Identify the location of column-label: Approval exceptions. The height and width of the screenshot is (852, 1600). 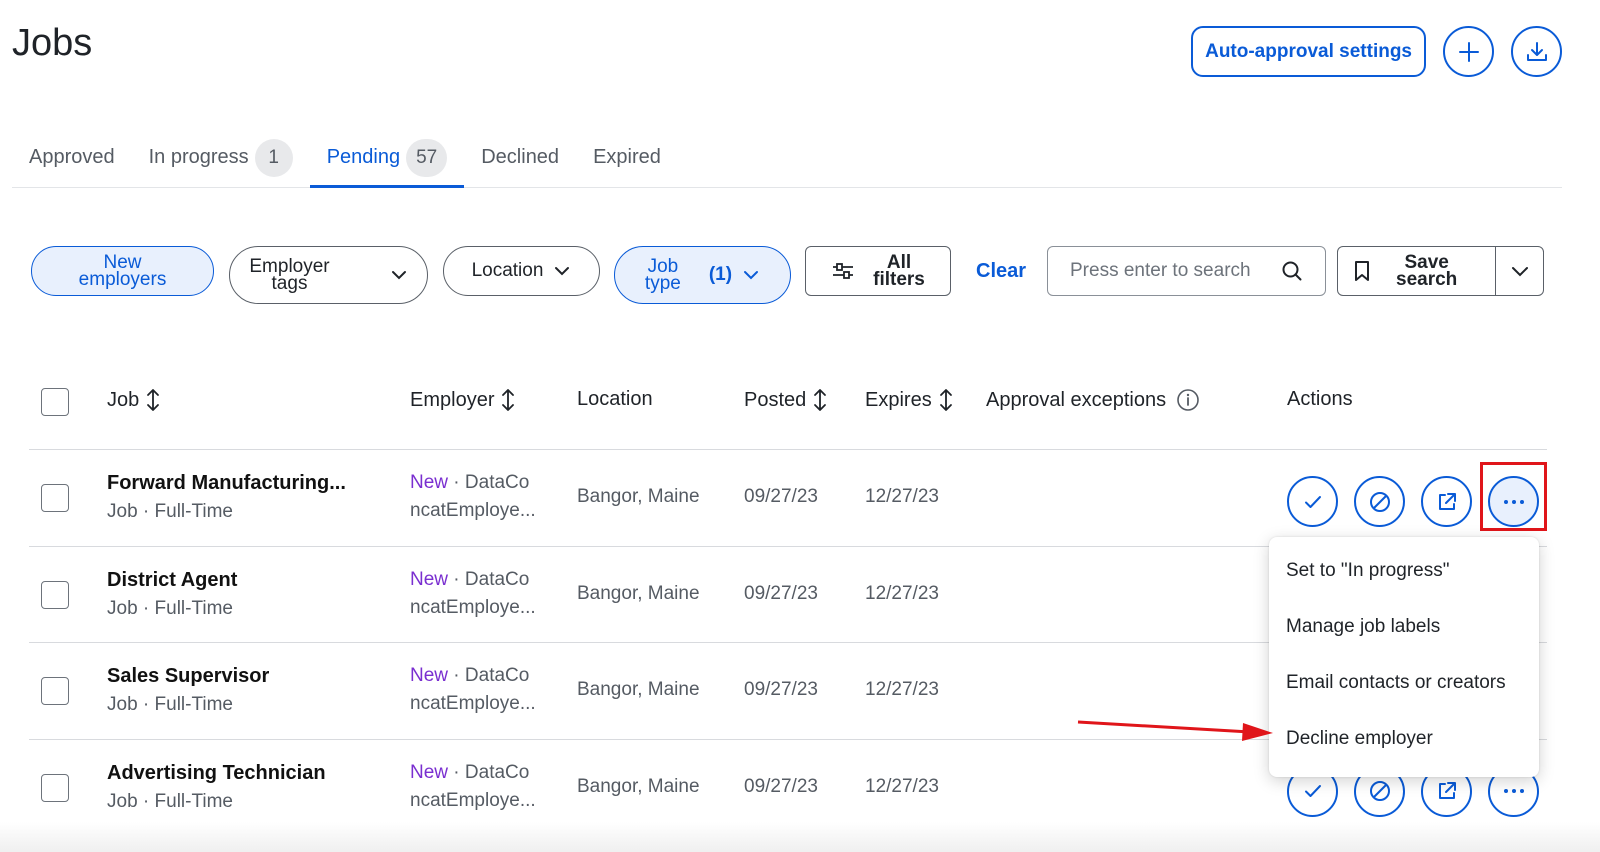
(1076, 399).